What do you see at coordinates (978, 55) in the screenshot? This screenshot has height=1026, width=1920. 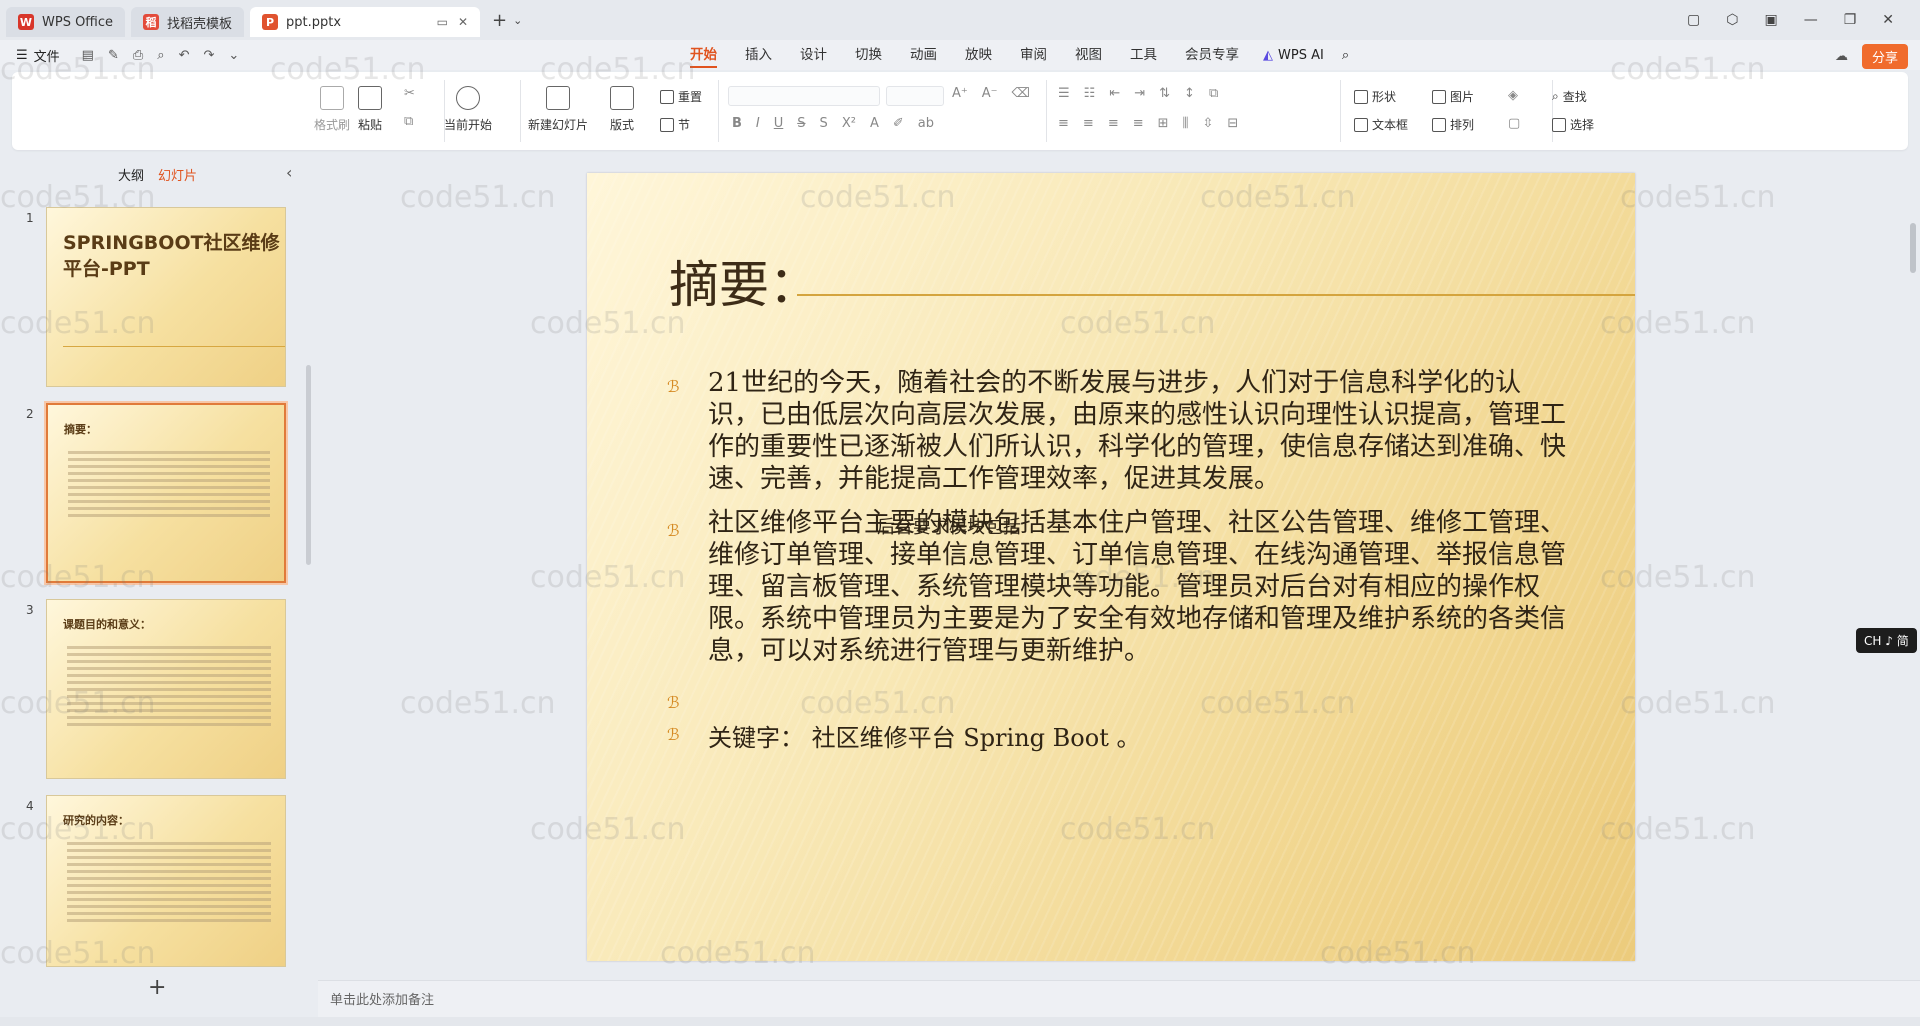 I see `menu-slideshow: 放映` at bounding box center [978, 55].